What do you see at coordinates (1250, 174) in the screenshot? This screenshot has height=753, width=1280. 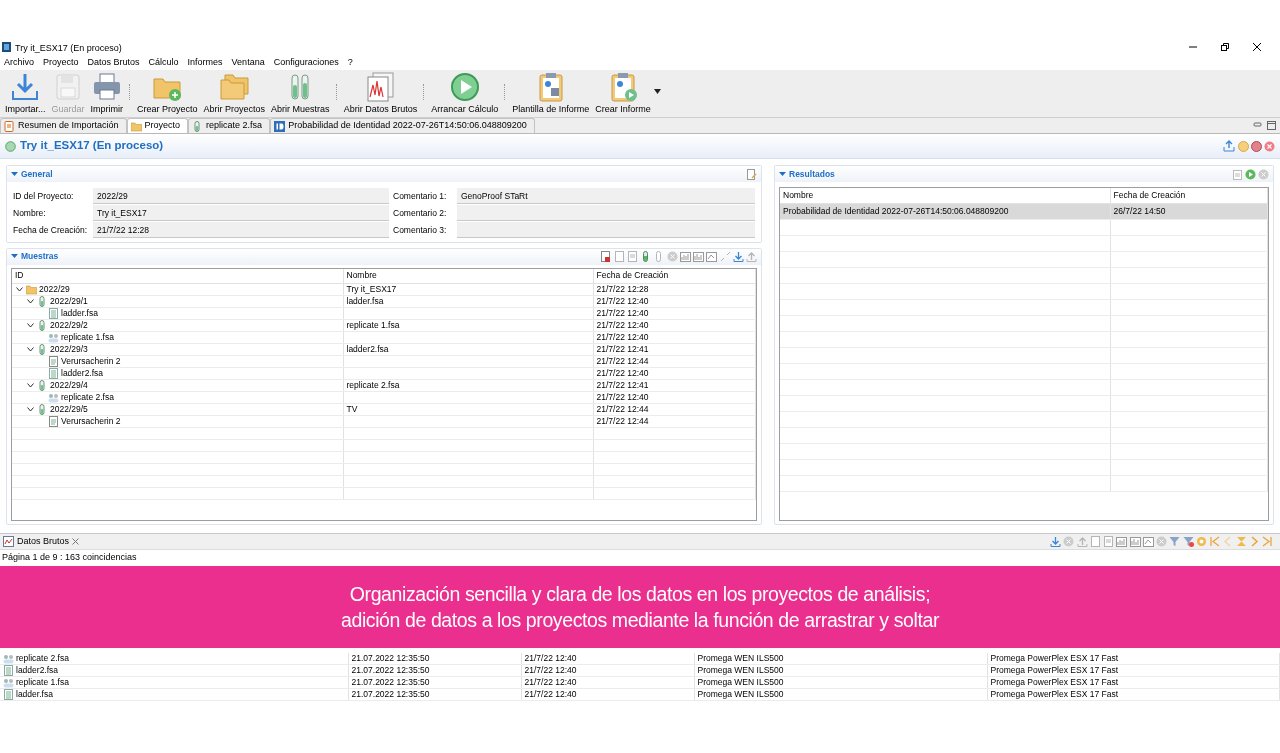 I see `play-icon` at bounding box center [1250, 174].